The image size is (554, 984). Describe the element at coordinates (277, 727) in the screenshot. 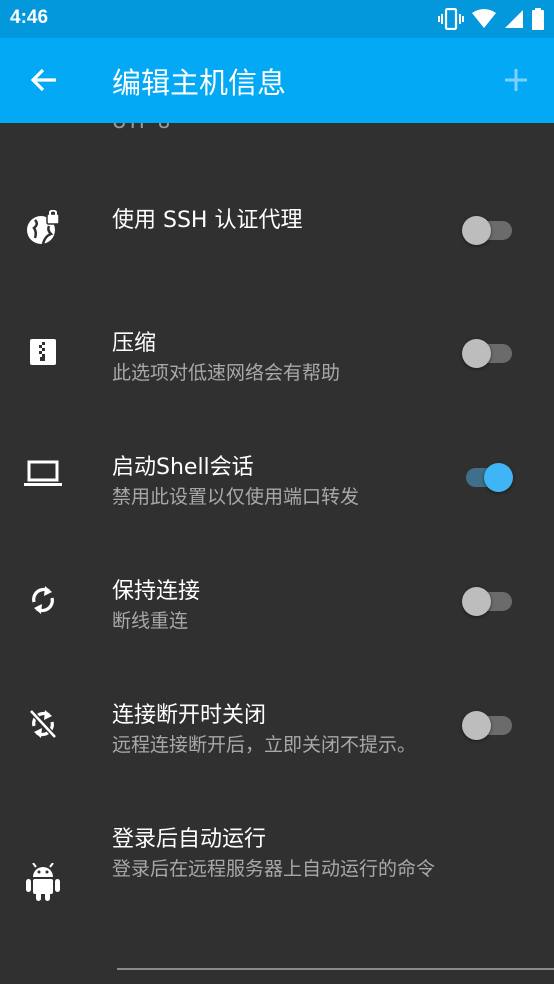

I see `setting-row-close-on-disconnect: 连接断开时关闭 远程连接断开后，立即关闭不提示。` at that location.